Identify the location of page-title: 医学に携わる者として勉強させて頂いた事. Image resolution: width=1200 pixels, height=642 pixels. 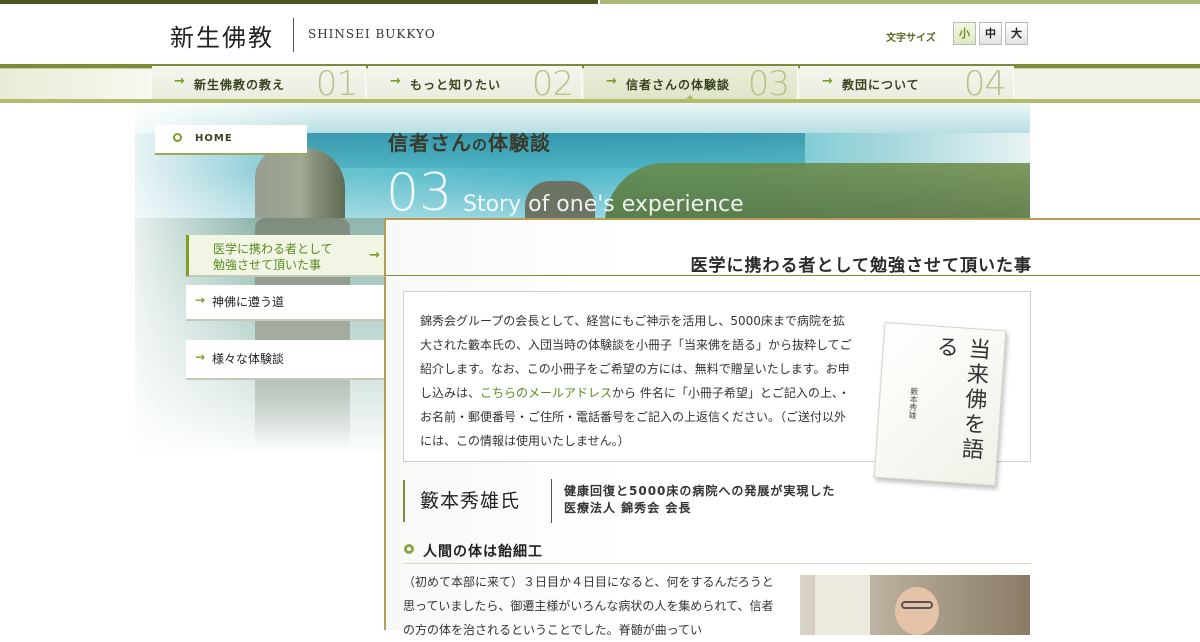
(861, 266).